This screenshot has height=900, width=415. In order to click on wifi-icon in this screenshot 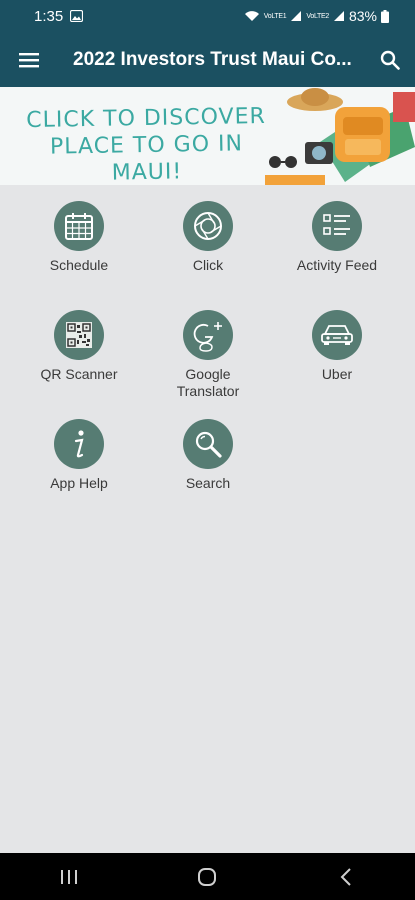, I will do `click(251, 16)`.